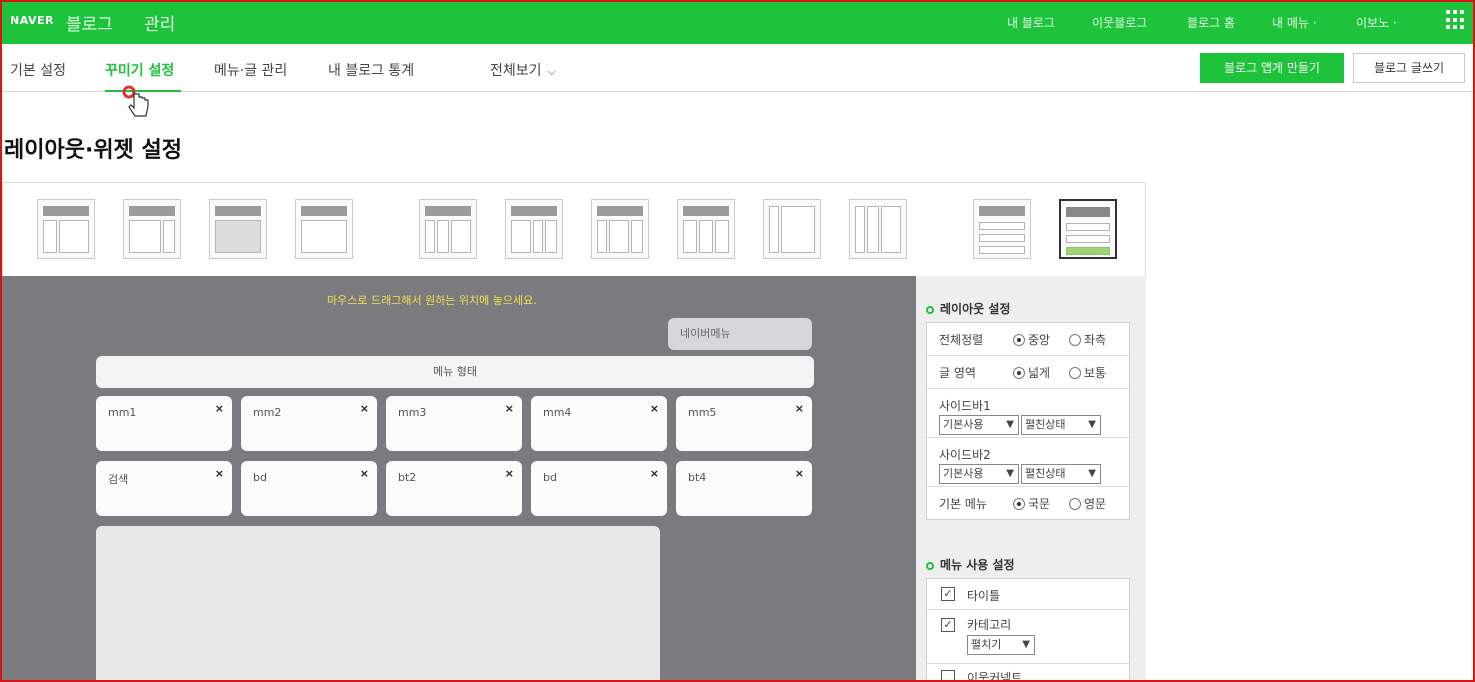 Image resolution: width=1475 pixels, height=682 pixels. Describe the element at coordinates (930, 565) in the screenshot. I see `bullet-icon` at that location.